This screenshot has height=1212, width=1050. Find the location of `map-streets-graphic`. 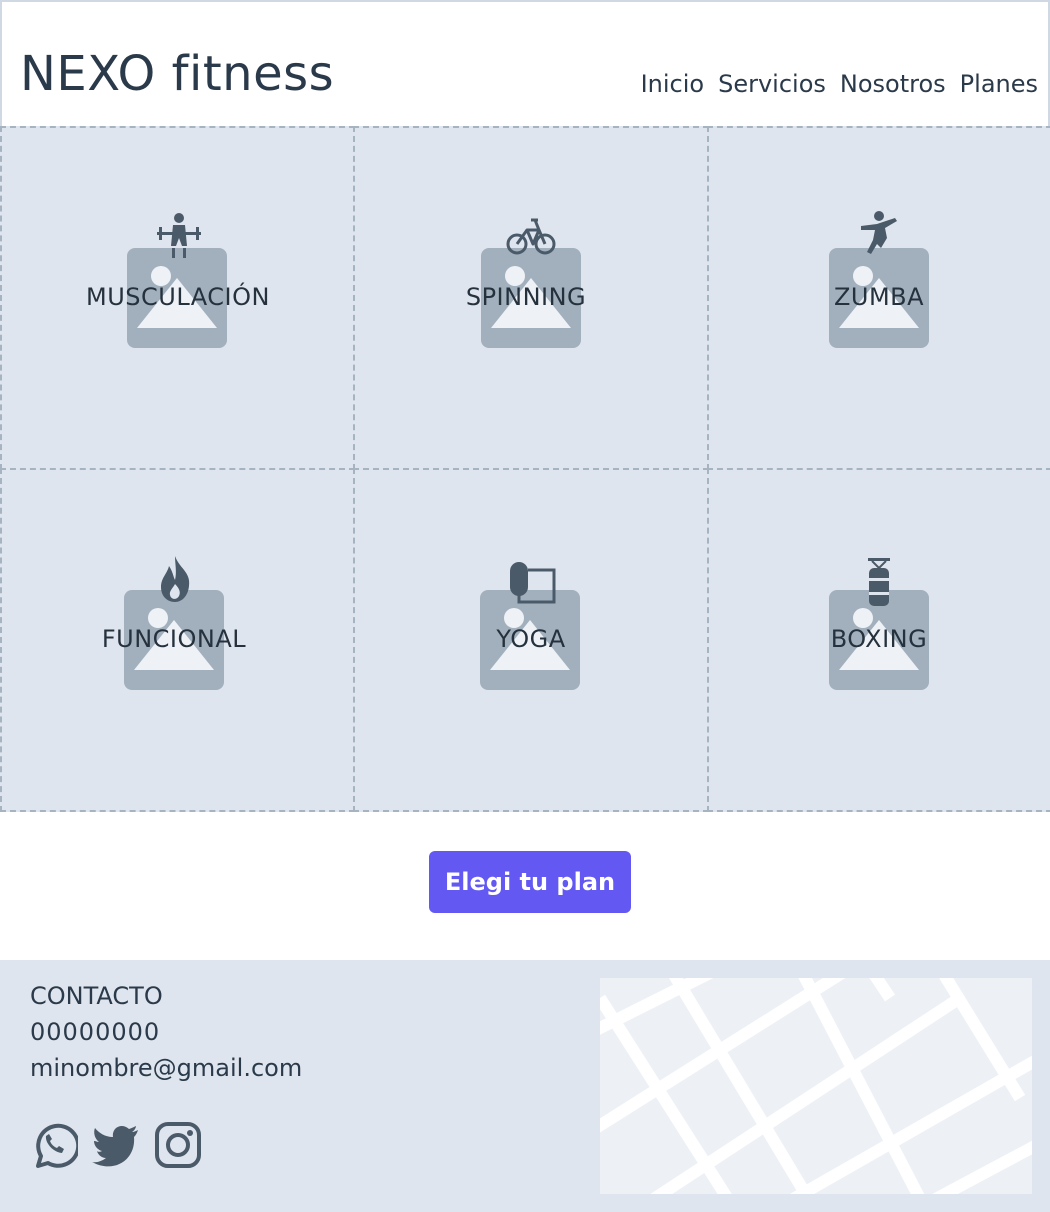

map-streets-graphic is located at coordinates (816, 1086).